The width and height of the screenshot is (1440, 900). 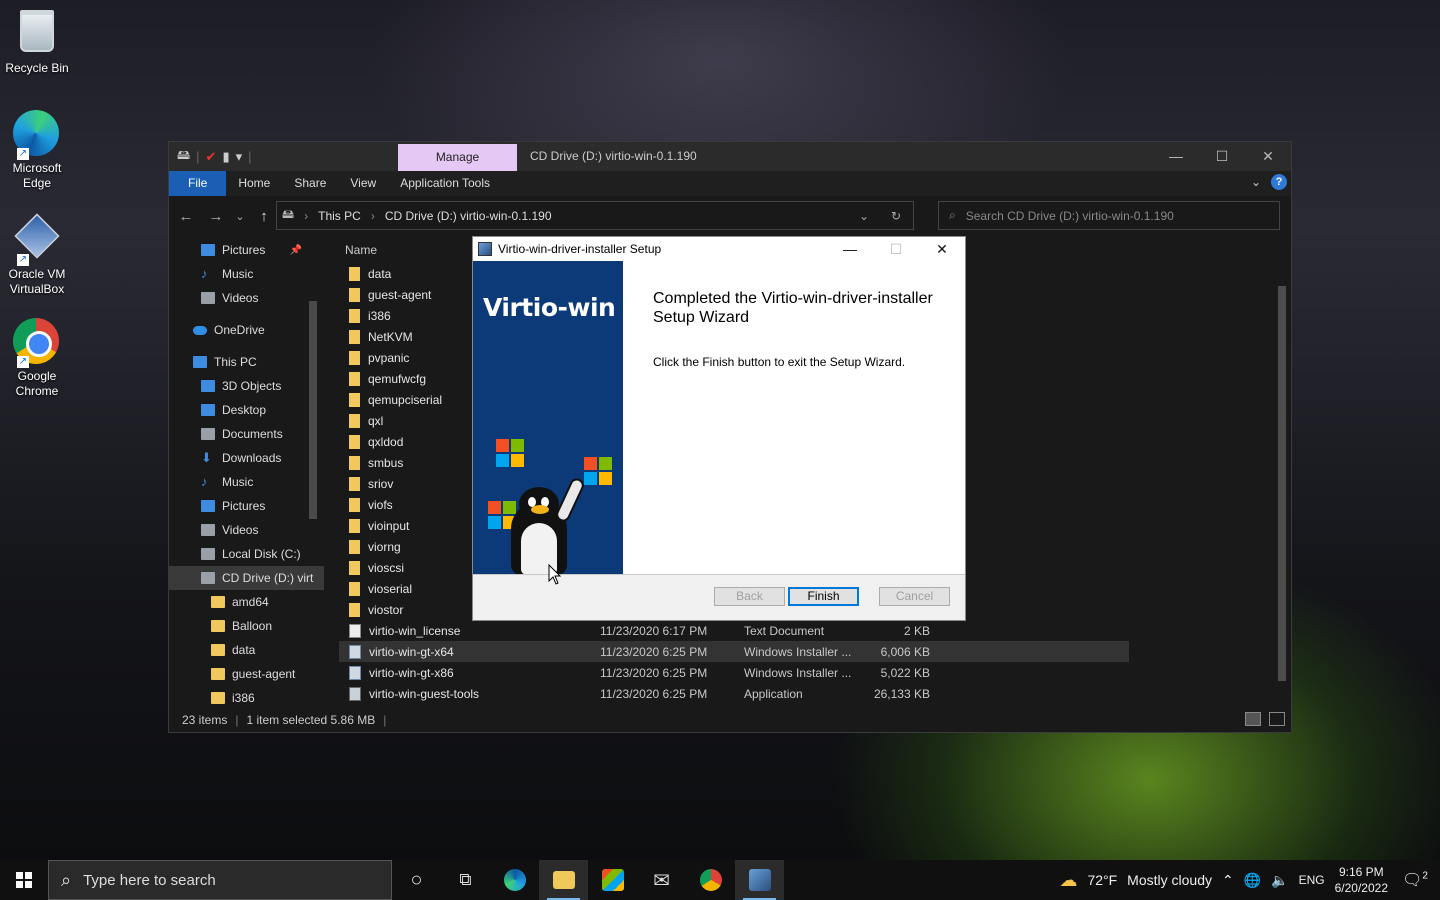 I want to click on nav-item-this-pc: This PC, so click(x=246, y=362).